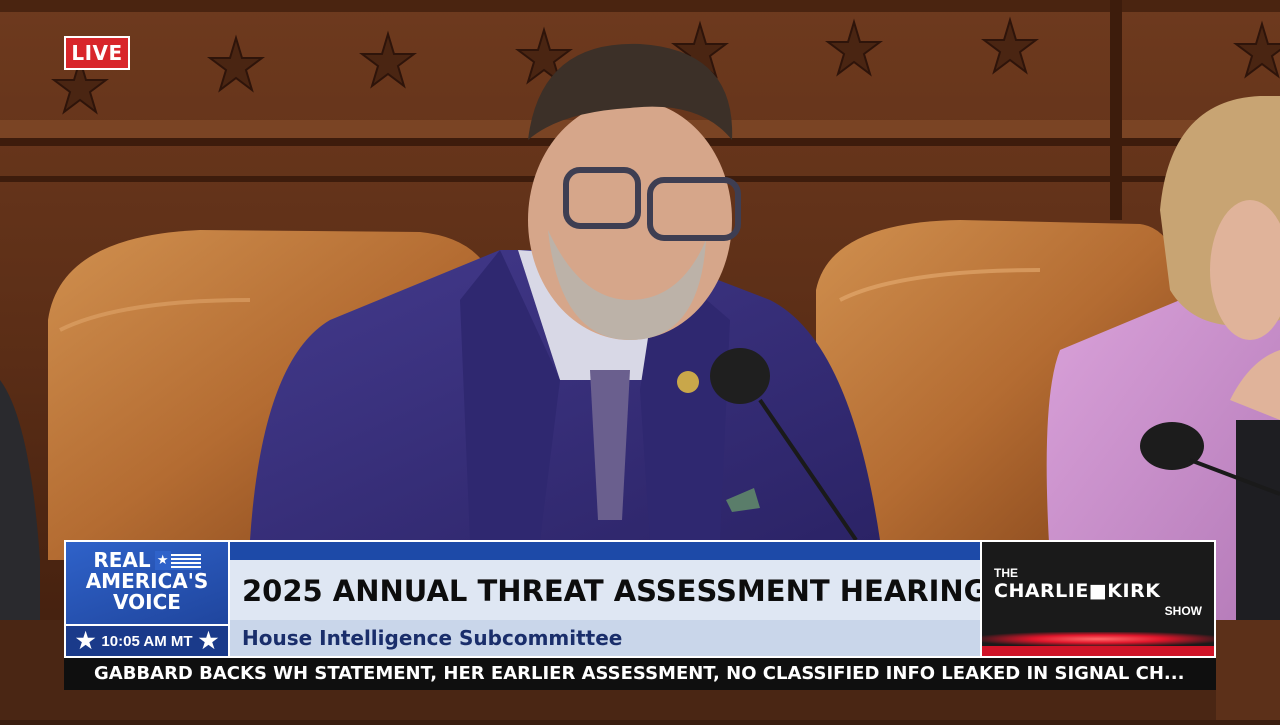  What do you see at coordinates (177, 560) in the screenshot?
I see `flag-icon` at bounding box center [177, 560].